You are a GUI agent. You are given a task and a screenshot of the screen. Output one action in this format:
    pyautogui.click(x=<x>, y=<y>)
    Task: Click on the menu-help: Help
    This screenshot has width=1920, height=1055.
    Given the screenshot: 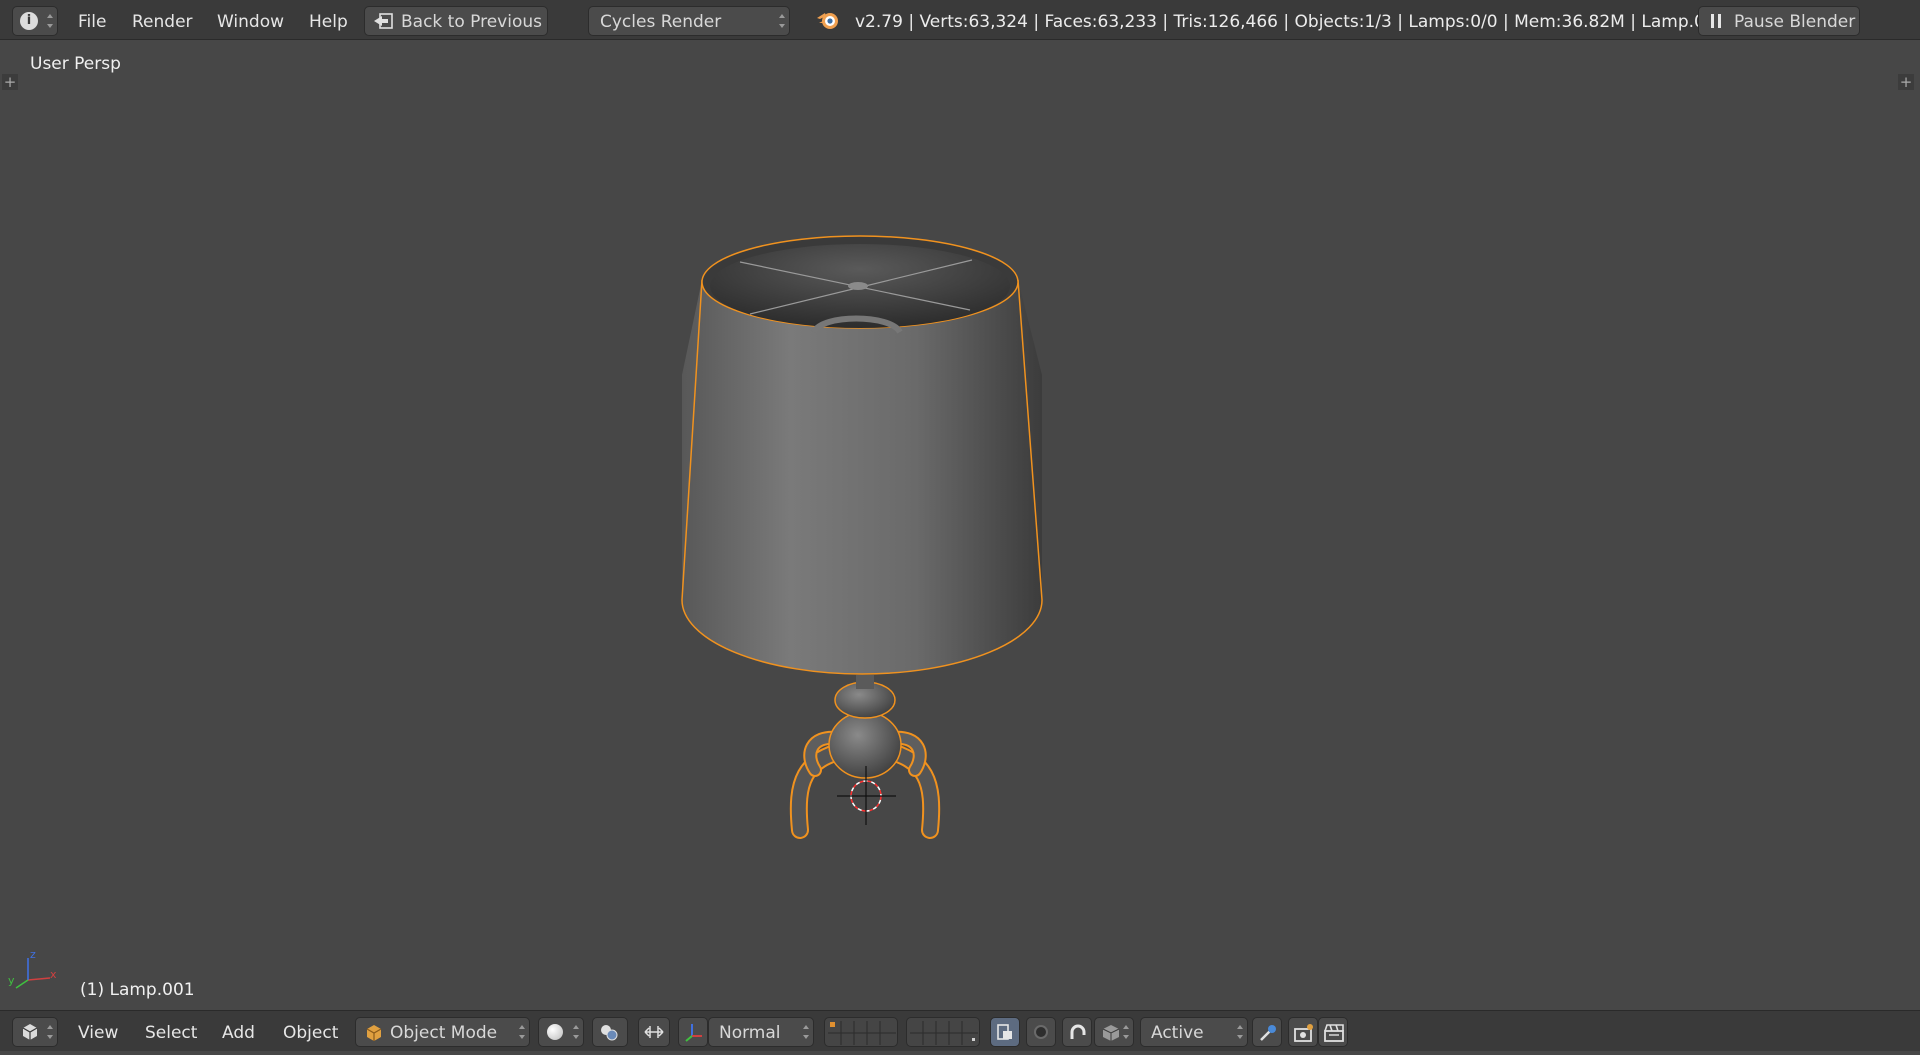 What is the action you would take?
    pyautogui.click(x=328, y=20)
    